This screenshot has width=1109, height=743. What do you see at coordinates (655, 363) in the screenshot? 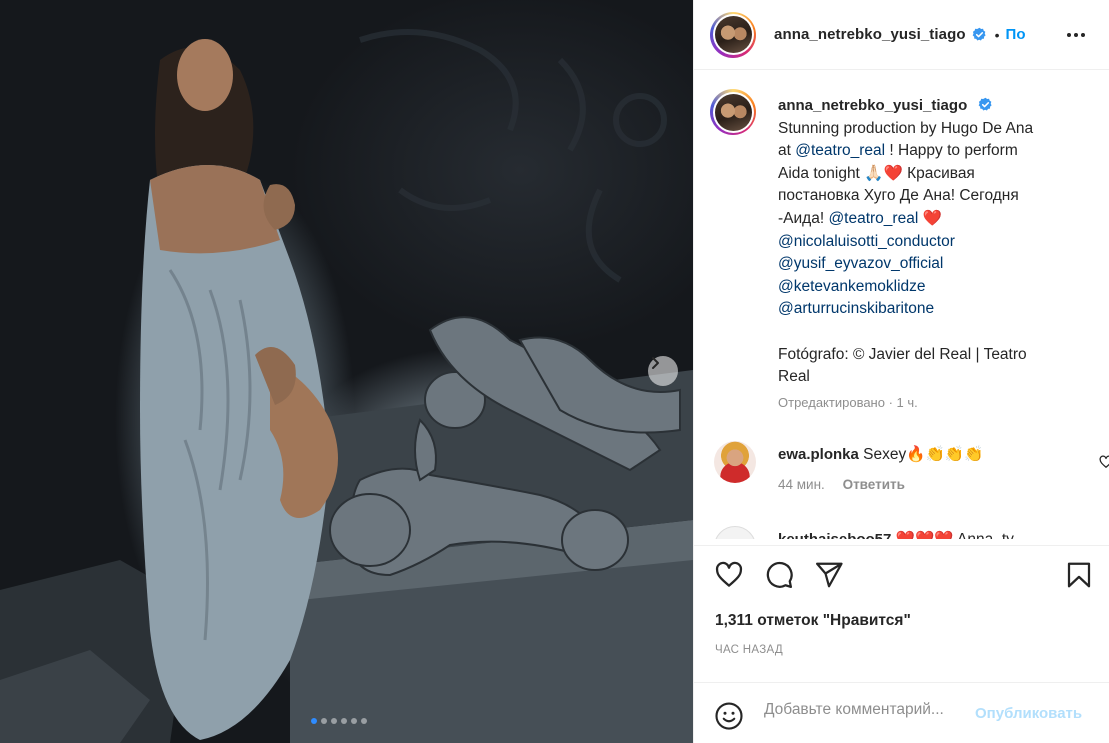
I see `chevron-right-icon` at bounding box center [655, 363].